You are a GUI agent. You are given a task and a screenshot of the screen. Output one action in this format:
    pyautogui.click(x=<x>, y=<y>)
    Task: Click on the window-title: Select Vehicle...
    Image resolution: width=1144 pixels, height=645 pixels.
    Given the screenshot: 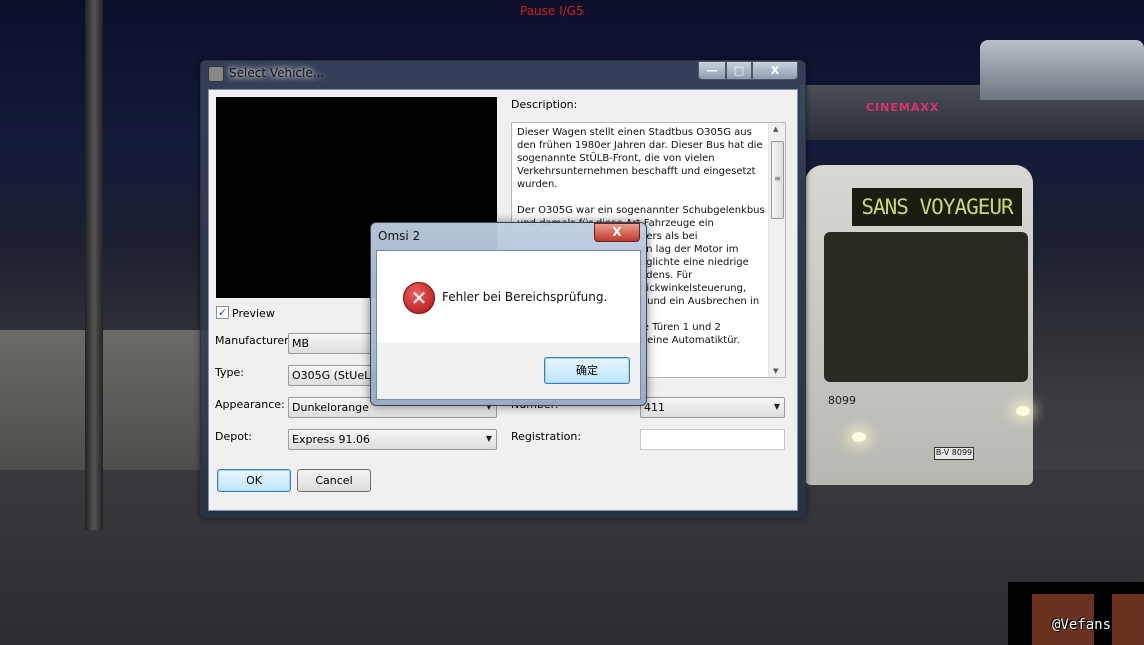 What is the action you would take?
    pyautogui.click(x=277, y=73)
    